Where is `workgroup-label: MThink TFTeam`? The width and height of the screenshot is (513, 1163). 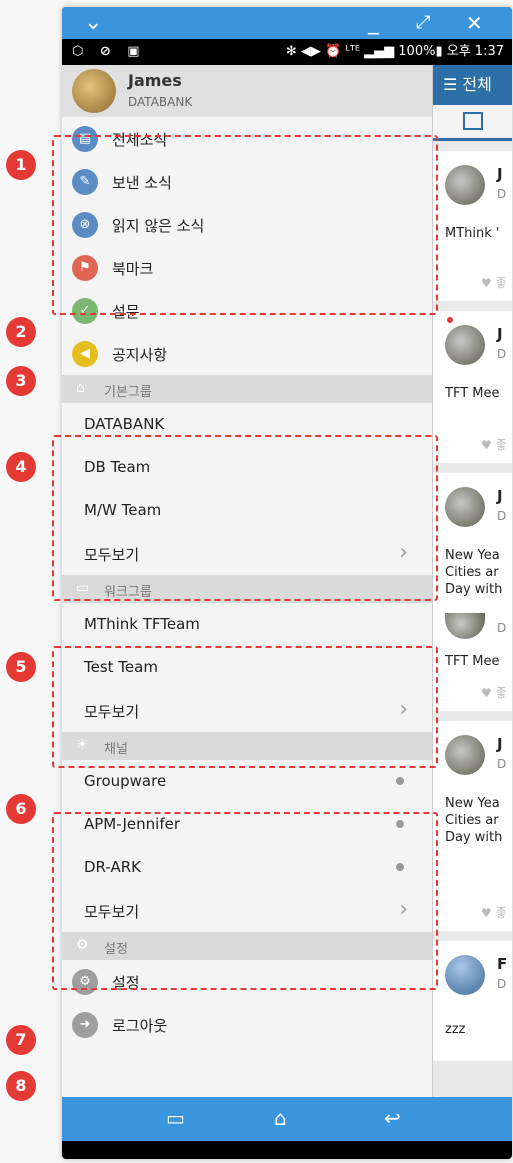
workgroup-label: MThink TFTeam is located at coordinates (142, 624).